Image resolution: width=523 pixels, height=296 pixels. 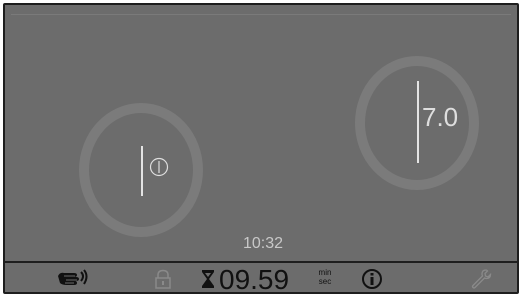 What do you see at coordinates (261, 14) in the screenshot?
I see `top-divider` at bounding box center [261, 14].